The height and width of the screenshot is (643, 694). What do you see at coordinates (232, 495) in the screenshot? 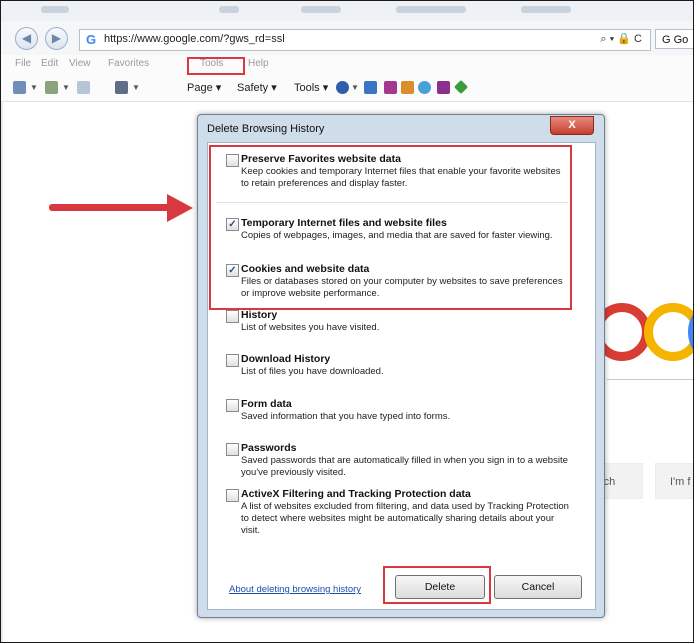
I see `activex-checkbox` at bounding box center [232, 495].